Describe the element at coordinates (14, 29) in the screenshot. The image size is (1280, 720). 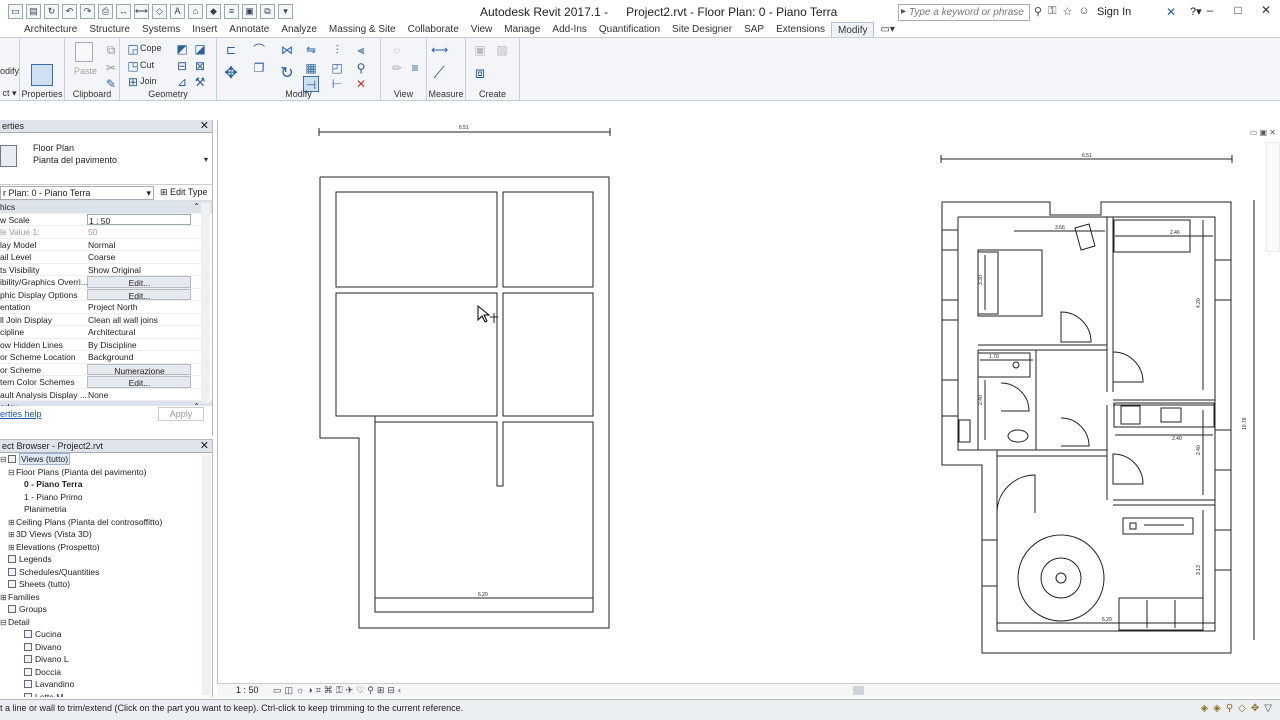
I see `file-tab-icon` at that location.